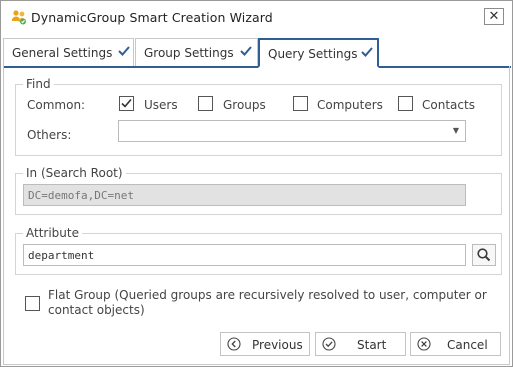  I want to click on users-checkbox, so click(126, 103).